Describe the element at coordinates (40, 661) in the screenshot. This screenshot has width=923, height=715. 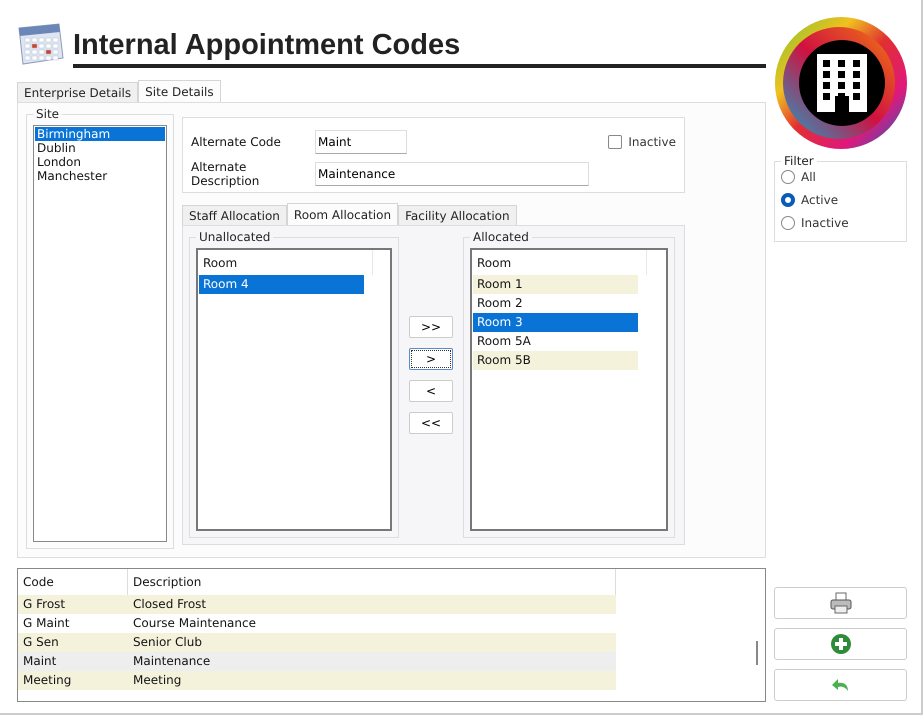
I see `table-cell-text: Maint` at that location.